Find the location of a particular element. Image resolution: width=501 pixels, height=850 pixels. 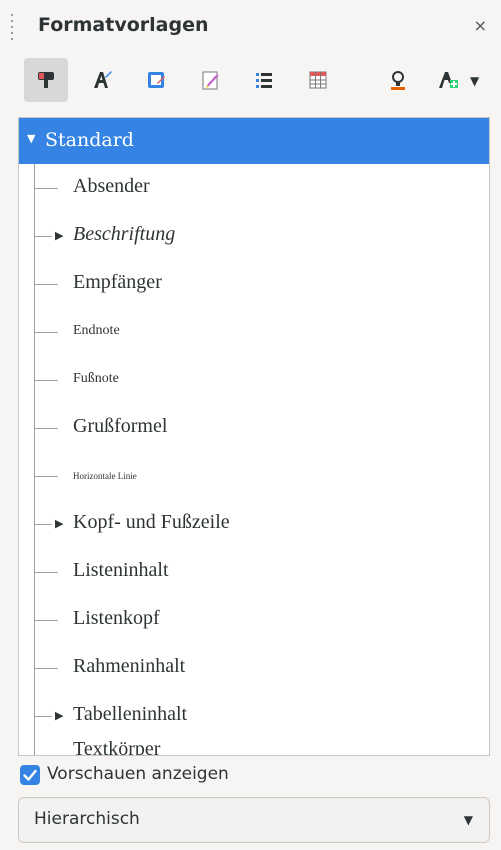

paragraph-styles-button is located at coordinates (46, 80).